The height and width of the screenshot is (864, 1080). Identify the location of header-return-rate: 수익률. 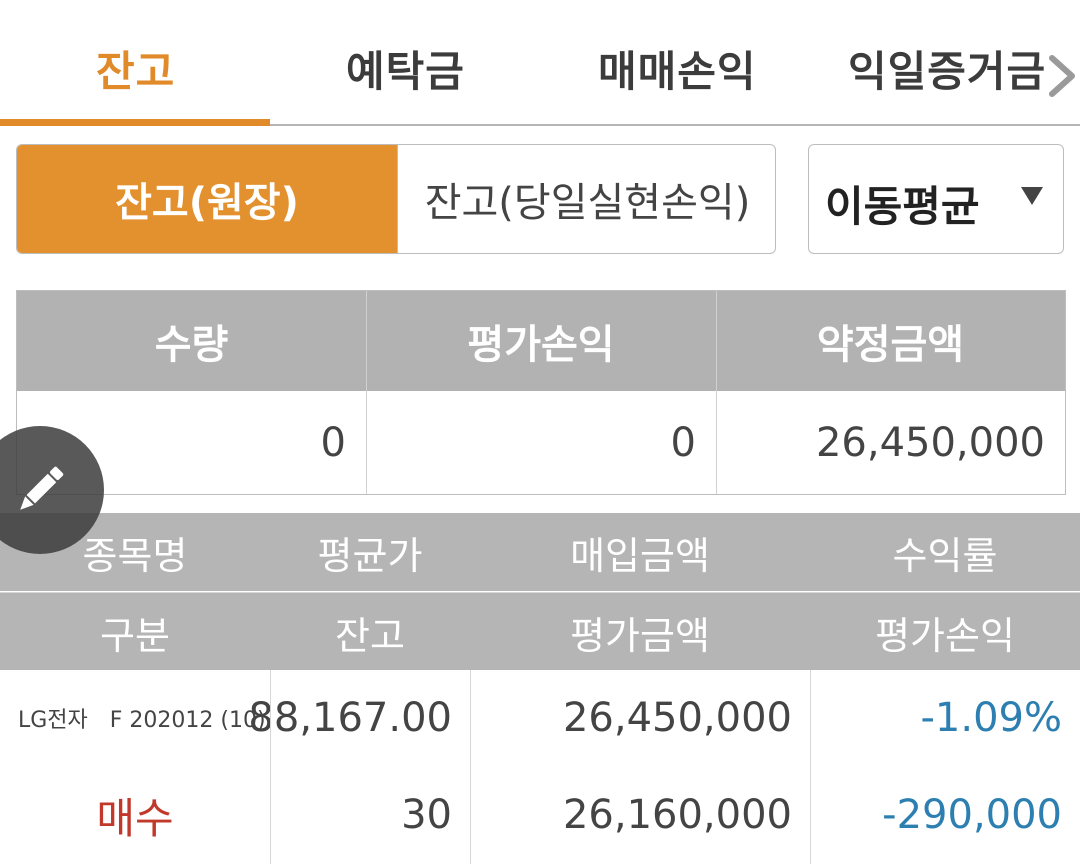
(945, 555).